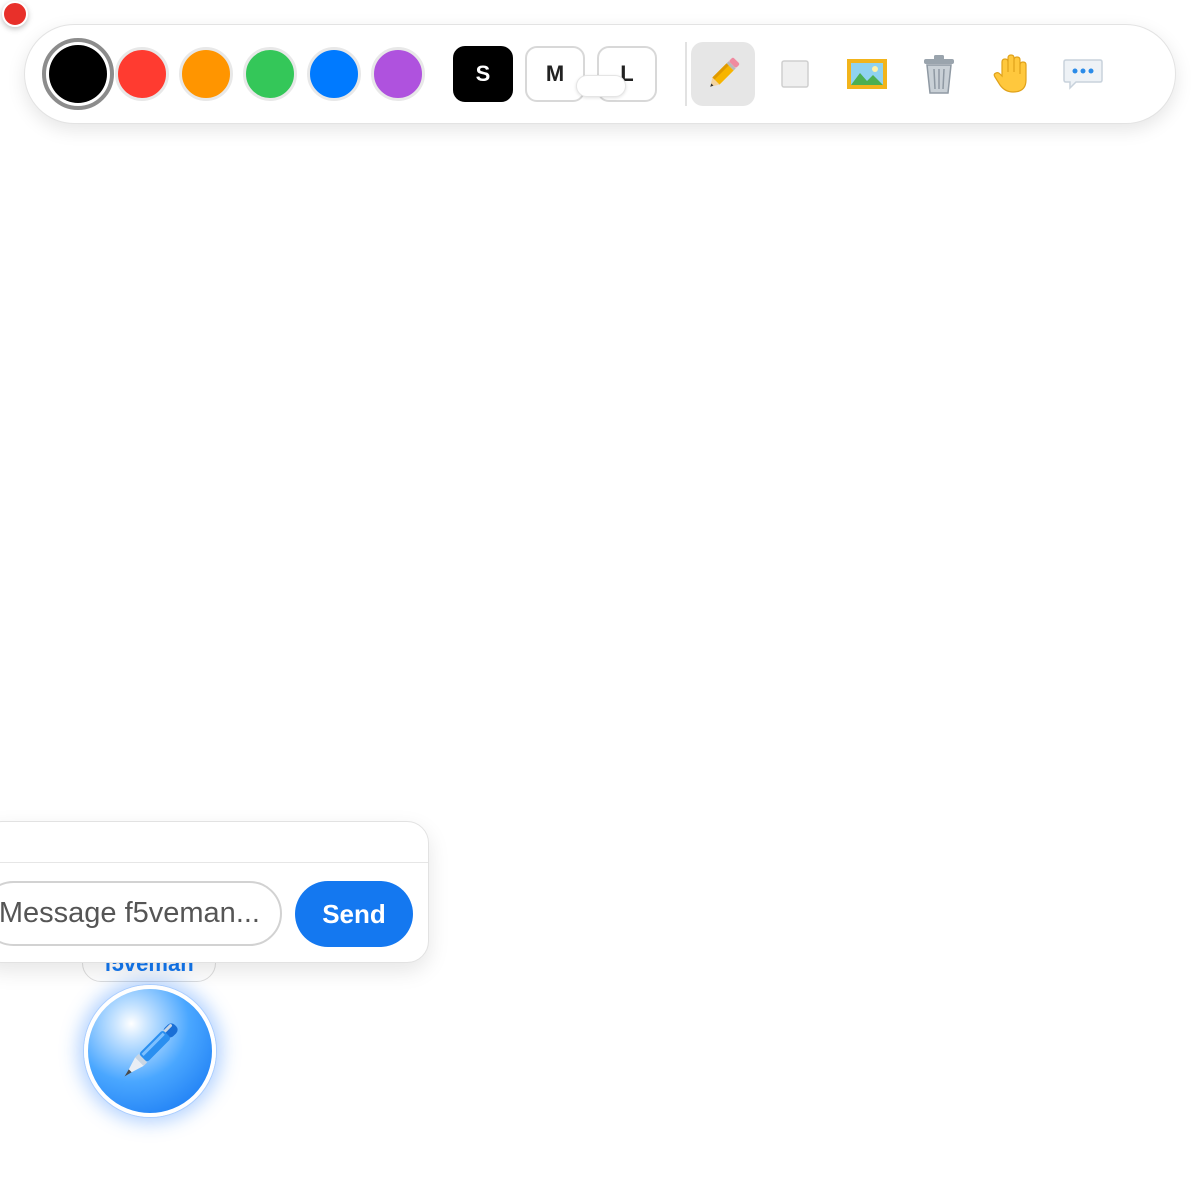  I want to click on color-swatch-black, so click(78, 74).